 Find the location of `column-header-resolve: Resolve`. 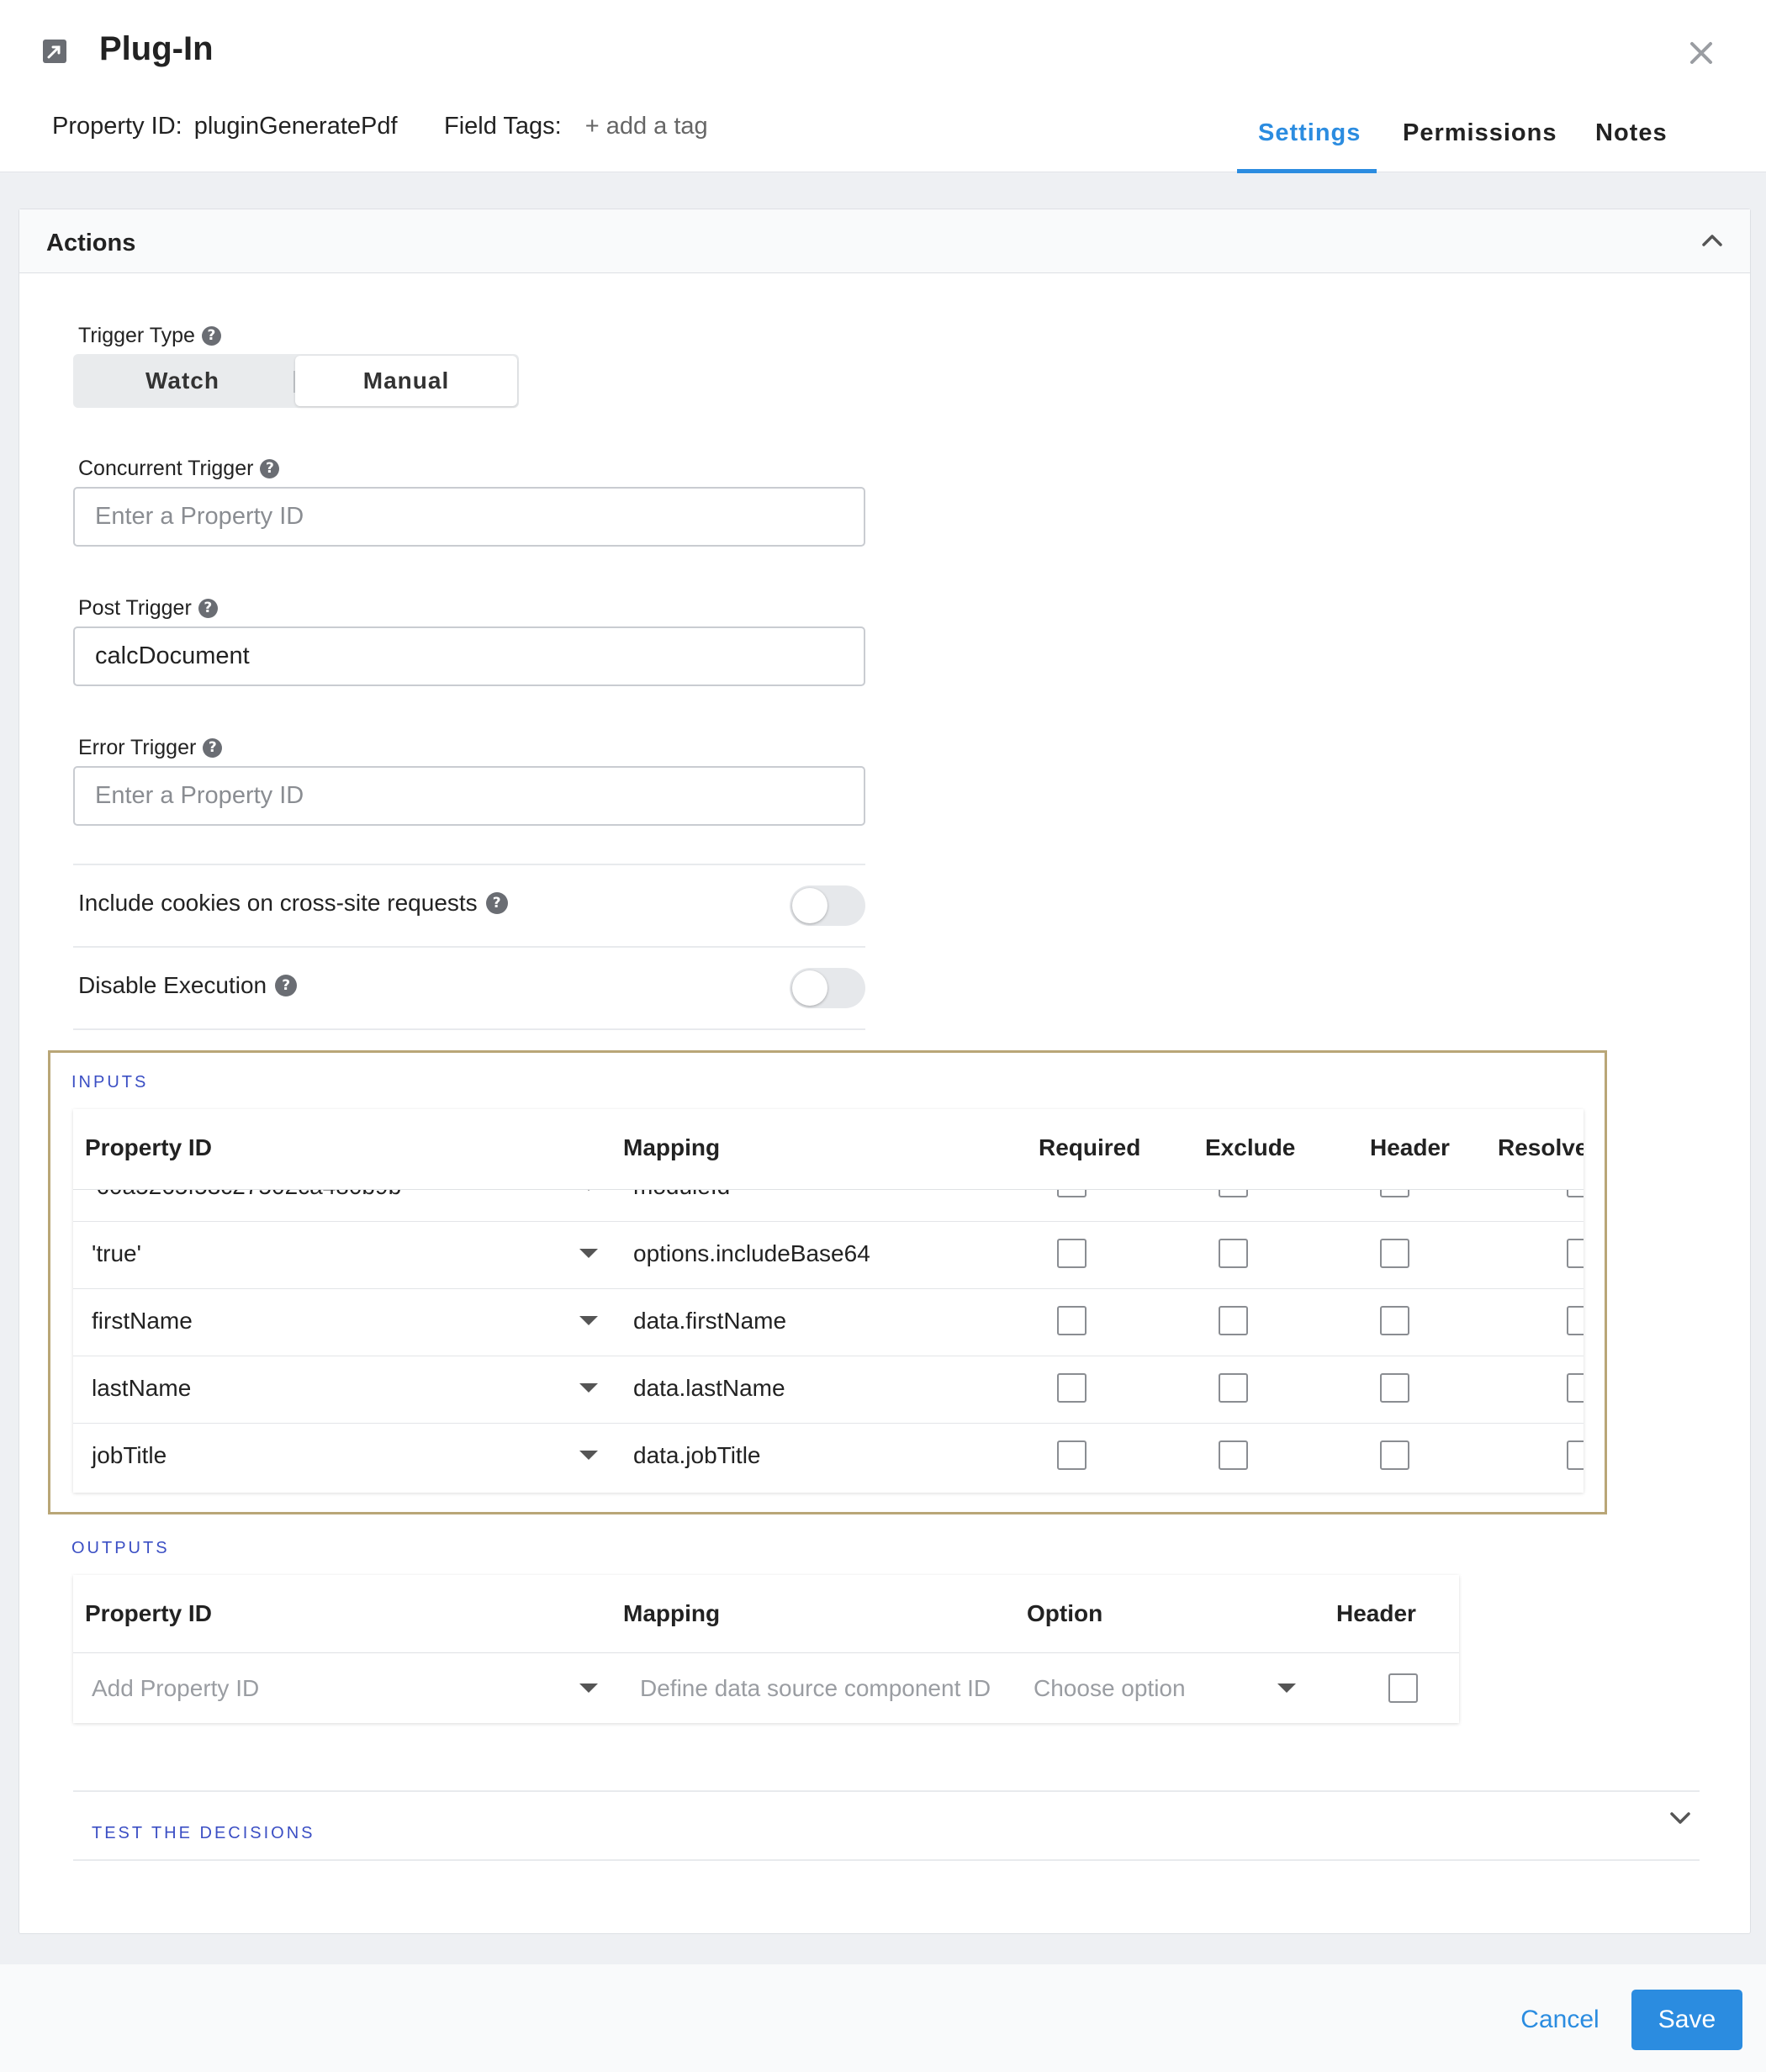

column-header-resolve: Resolve is located at coordinates (1541, 1147).